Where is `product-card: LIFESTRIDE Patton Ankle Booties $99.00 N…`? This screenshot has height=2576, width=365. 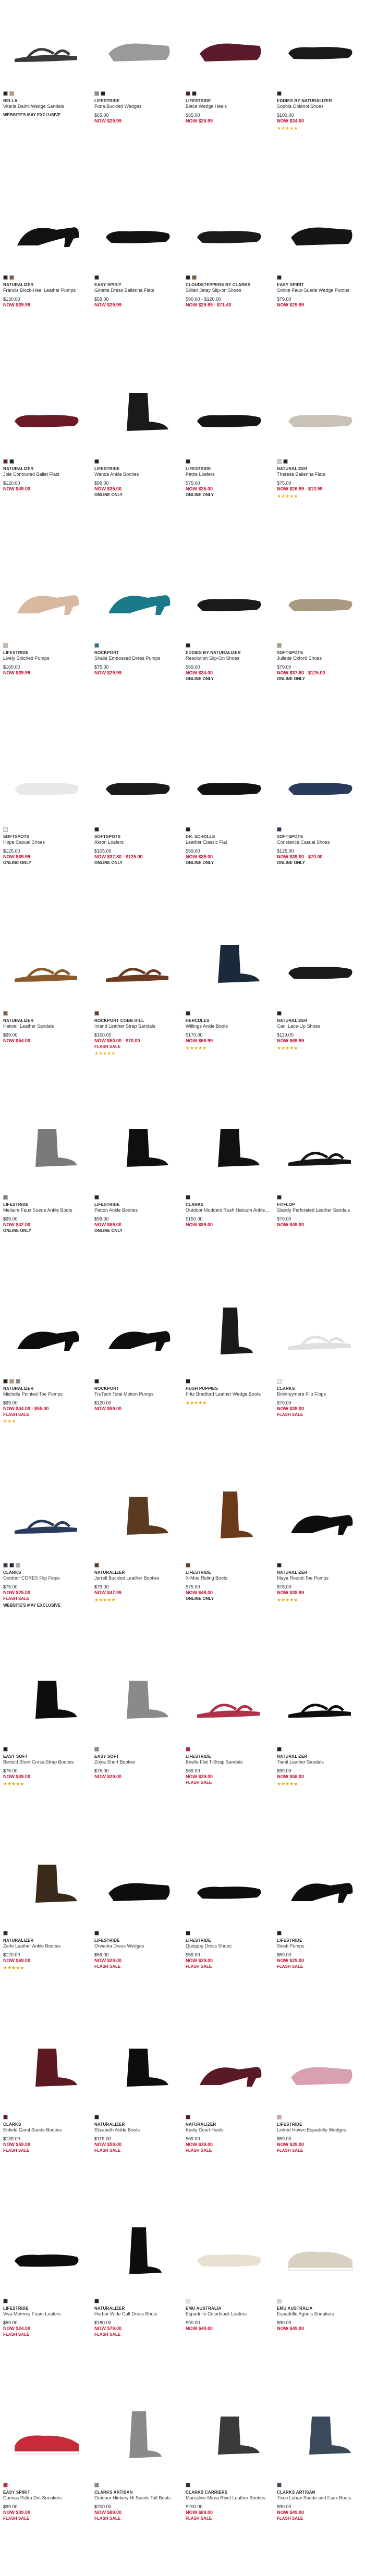
product-card: LIFESTRIDE Patton Ankle Booties $99.00 N… is located at coordinates (136, 1196).